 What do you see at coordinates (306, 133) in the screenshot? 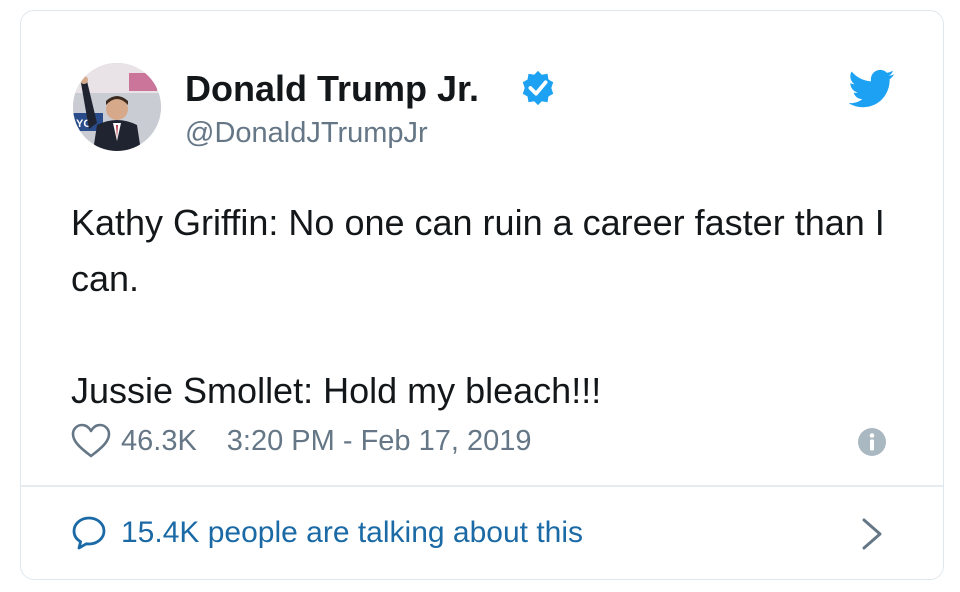
I see `user-handle: @DonaldJTrumpJr` at bounding box center [306, 133].